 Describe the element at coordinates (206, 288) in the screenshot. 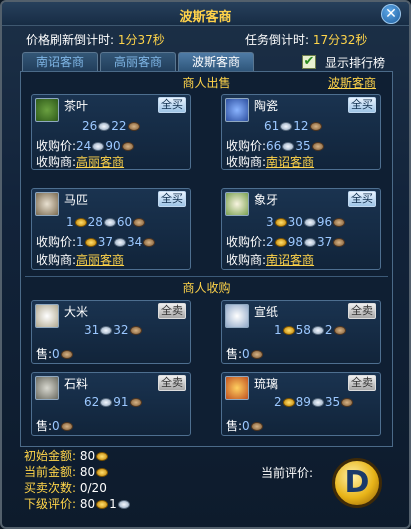

I see `buy-section-title: 商人收购` at that location.